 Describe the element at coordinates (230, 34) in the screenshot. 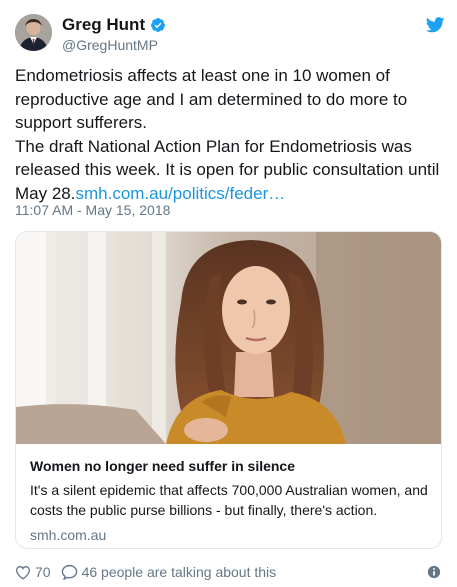

I see `tweet-header: Greg Hunt @GregHuntMP` at that location.